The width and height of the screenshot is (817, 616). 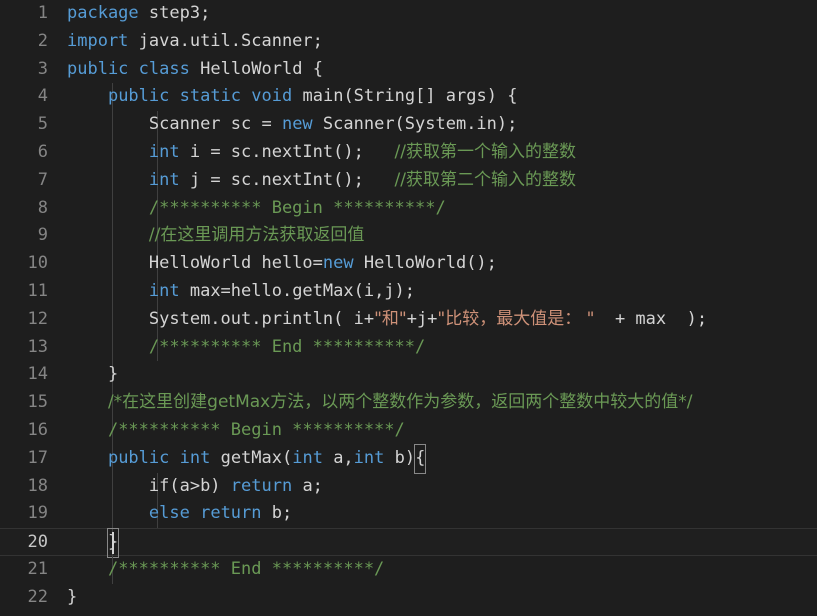 What do you see at coordinates (37, 457) in the screenshot?
I see `line-number: 17` at bounding box center [37, 457].